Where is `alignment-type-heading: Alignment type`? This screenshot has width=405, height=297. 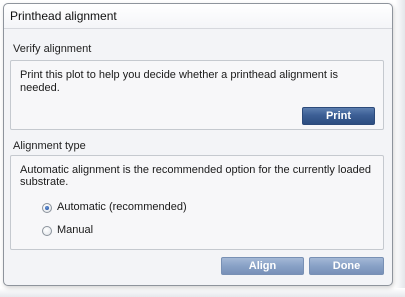 alignment-type-heading: Alignment type is located at coordinates (49, 146).